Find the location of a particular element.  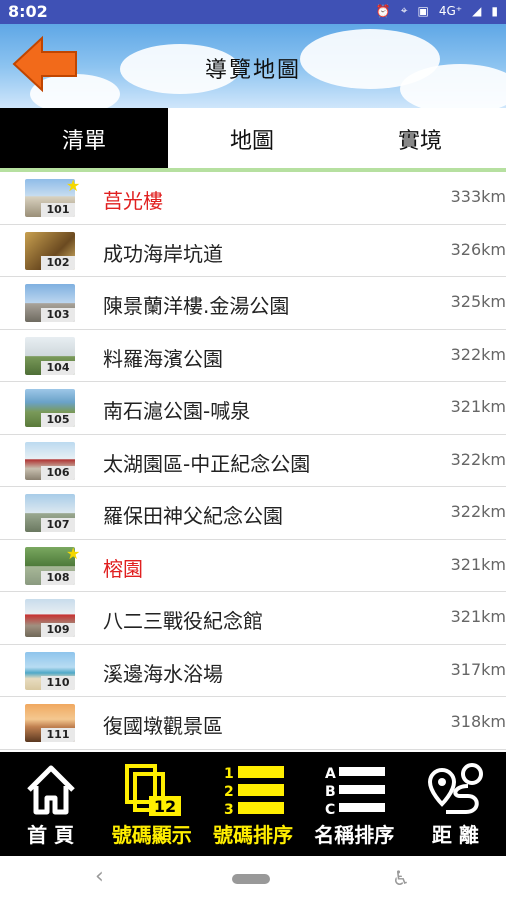

tab-list: 清單 is located at coordinates (84, 139).